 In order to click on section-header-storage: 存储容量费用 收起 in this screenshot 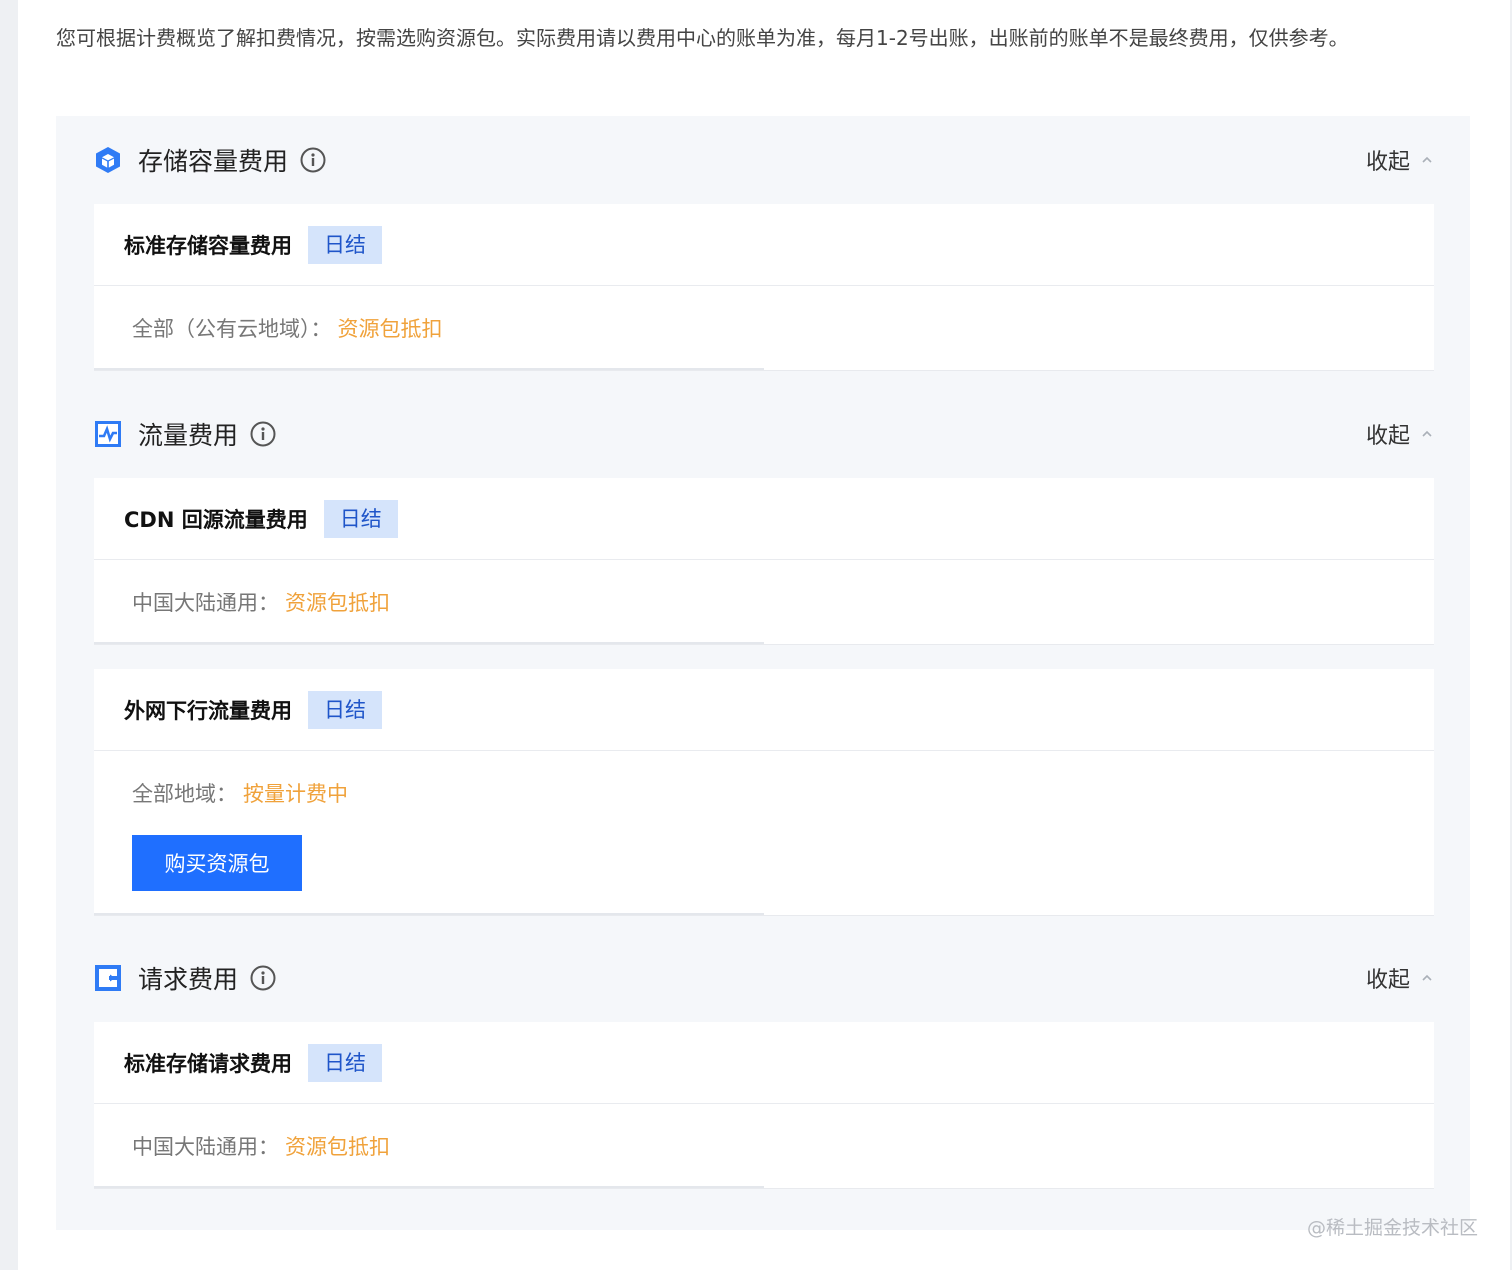, I will do `click(764, 160)`.